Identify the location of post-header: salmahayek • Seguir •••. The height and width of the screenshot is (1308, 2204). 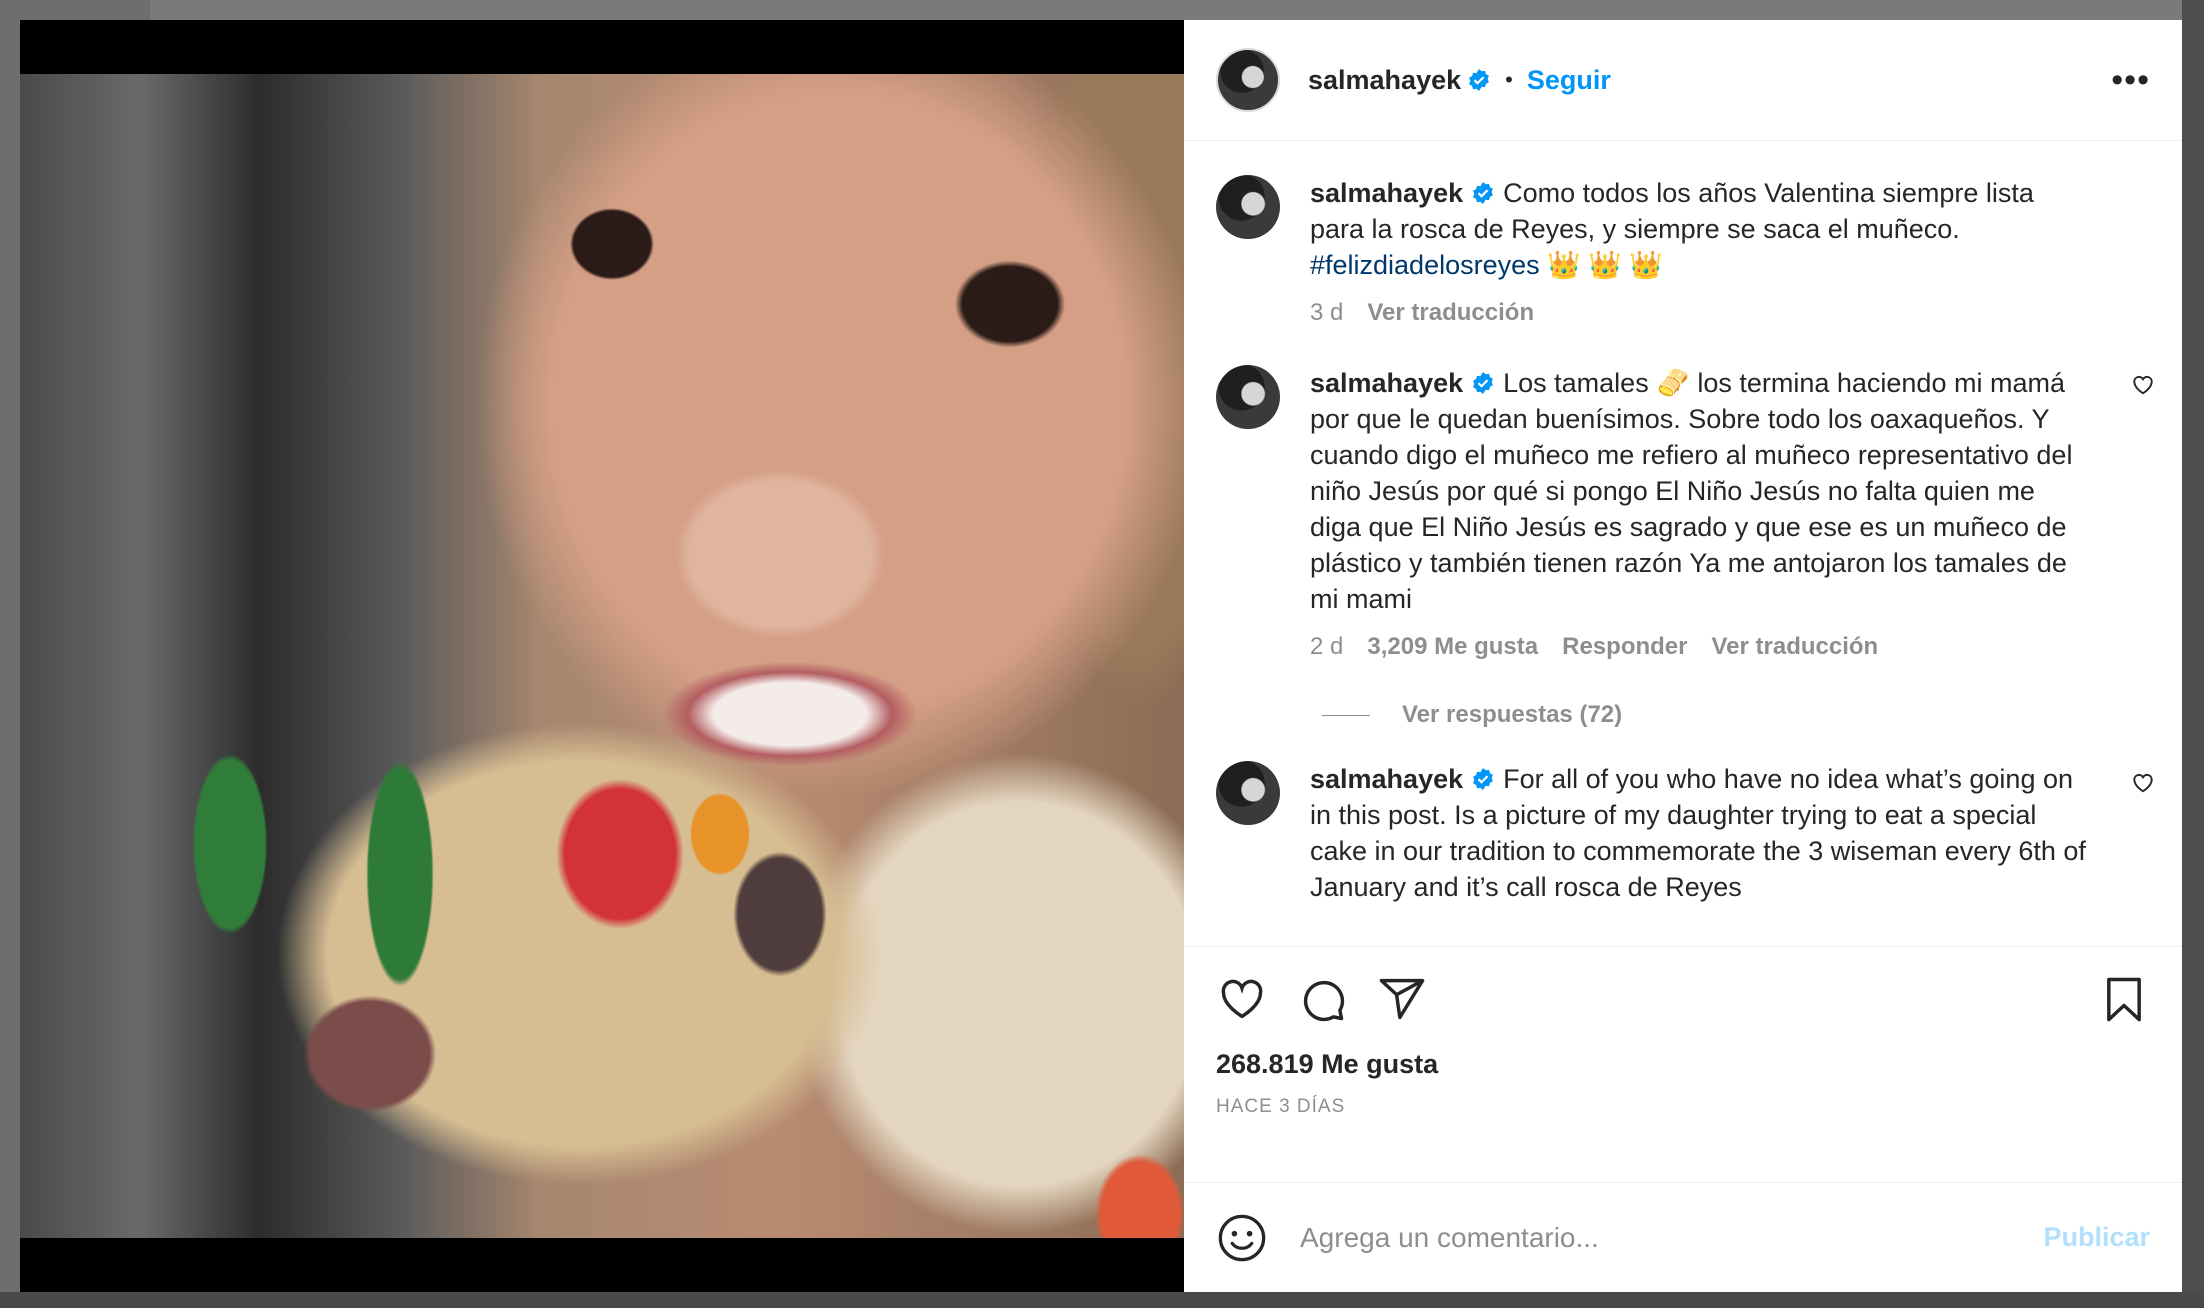
(1683, 80).